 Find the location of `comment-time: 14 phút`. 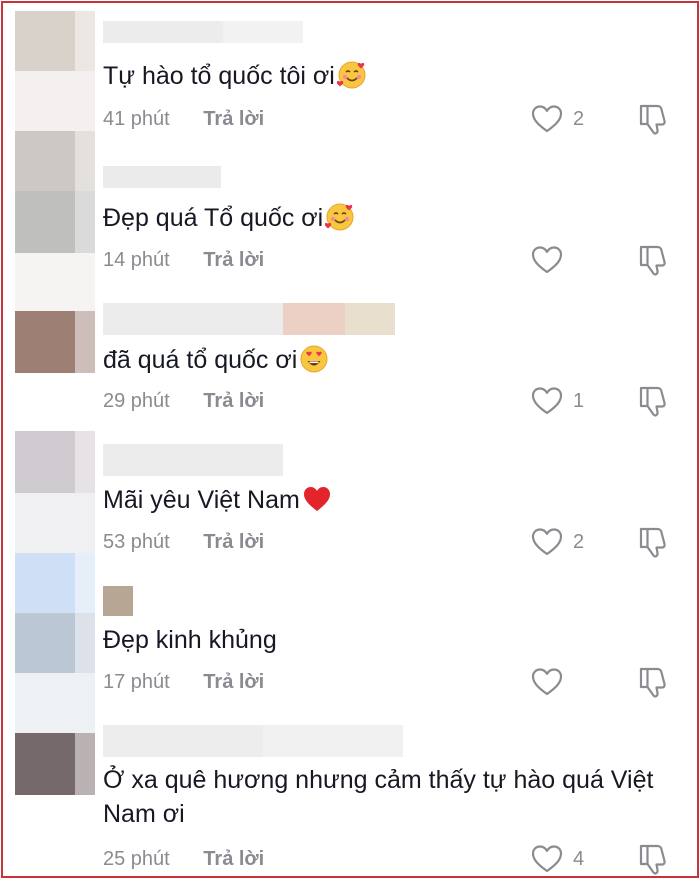

comment-time: 14 phút is located at coordinates (136, 260).